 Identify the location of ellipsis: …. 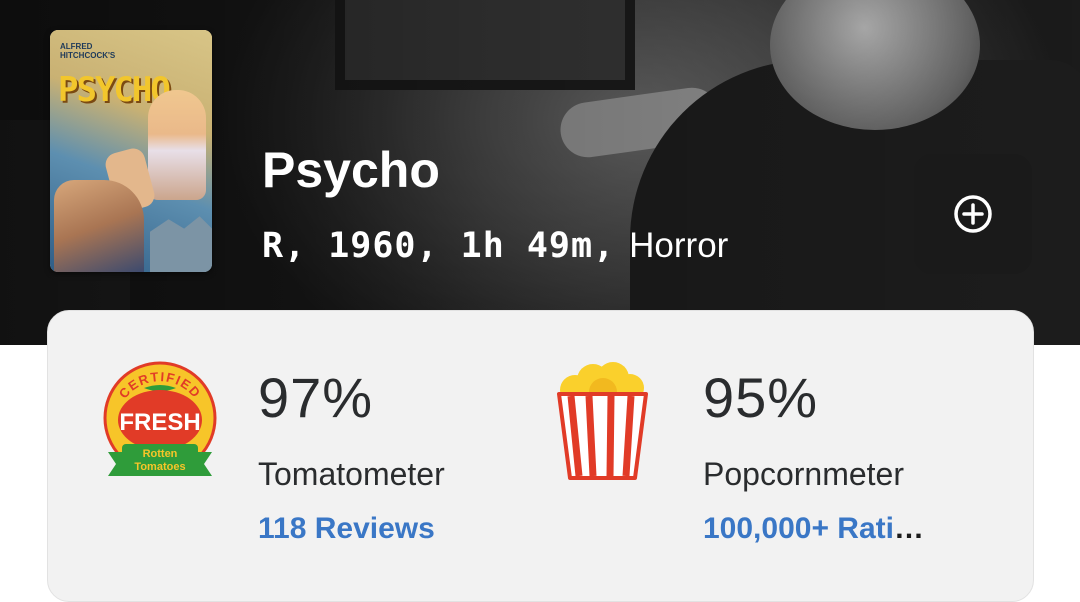
(908, 528).